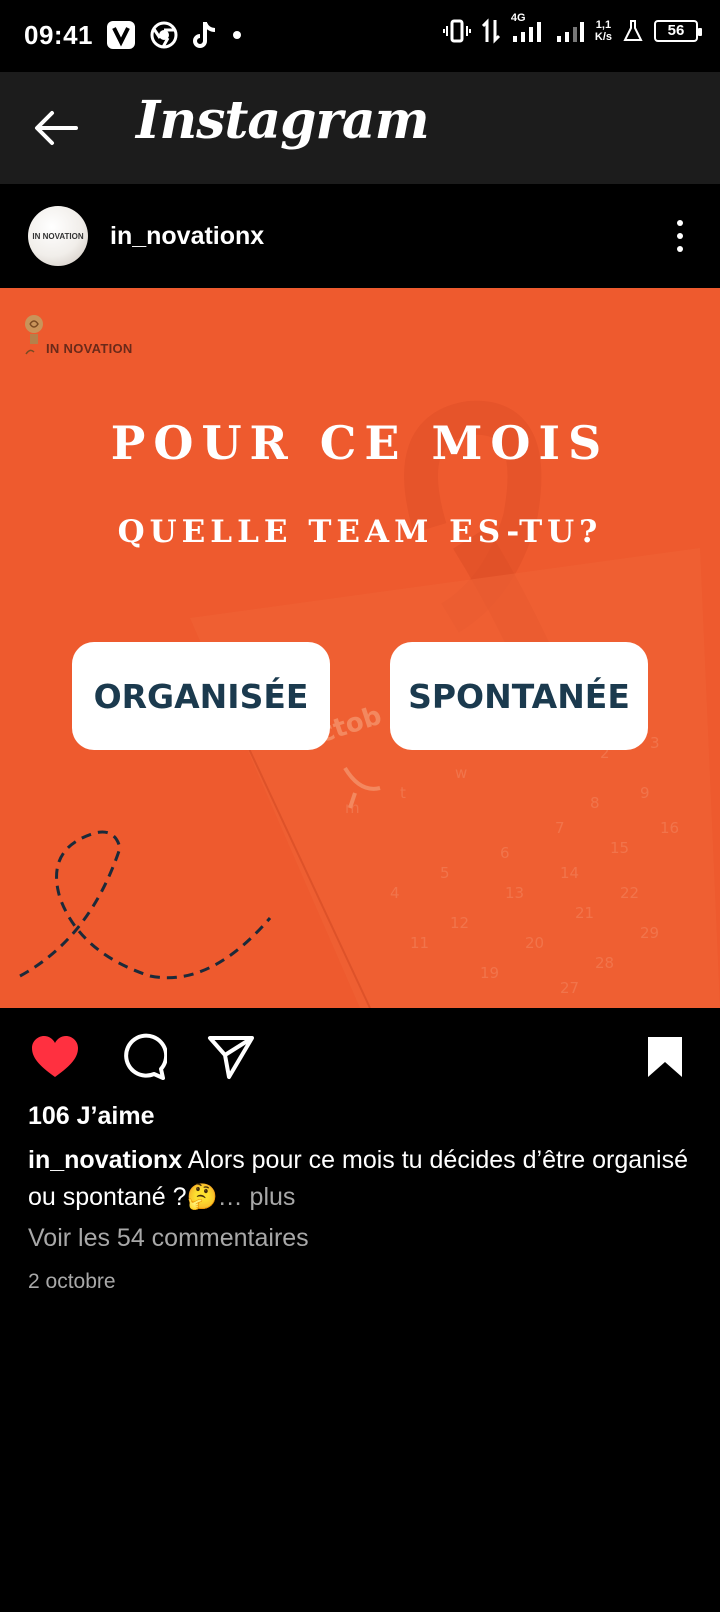  I want to click on svg-text: 21, so click(584, 913).